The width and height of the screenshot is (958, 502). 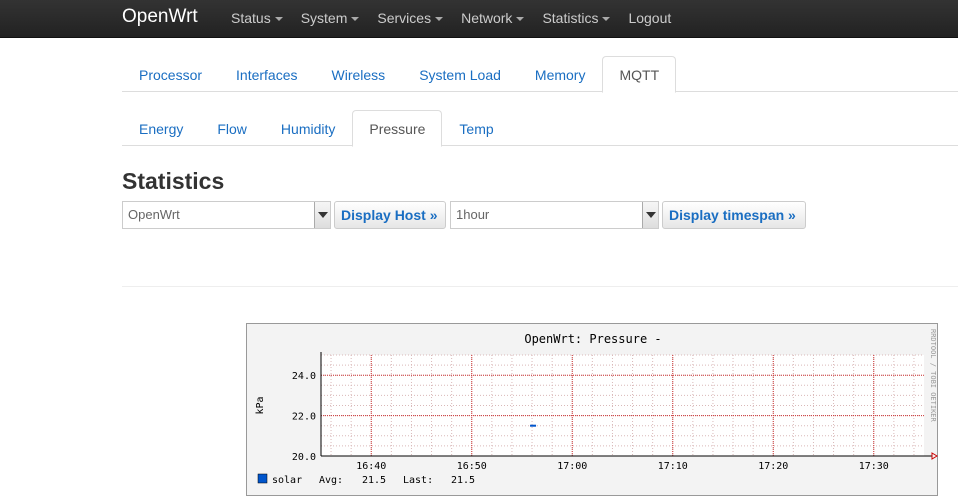 What do you see at coordinates (476, 128) in the screenshot?
I see `tab-temp: Temp` at bounding box center [476, 128].